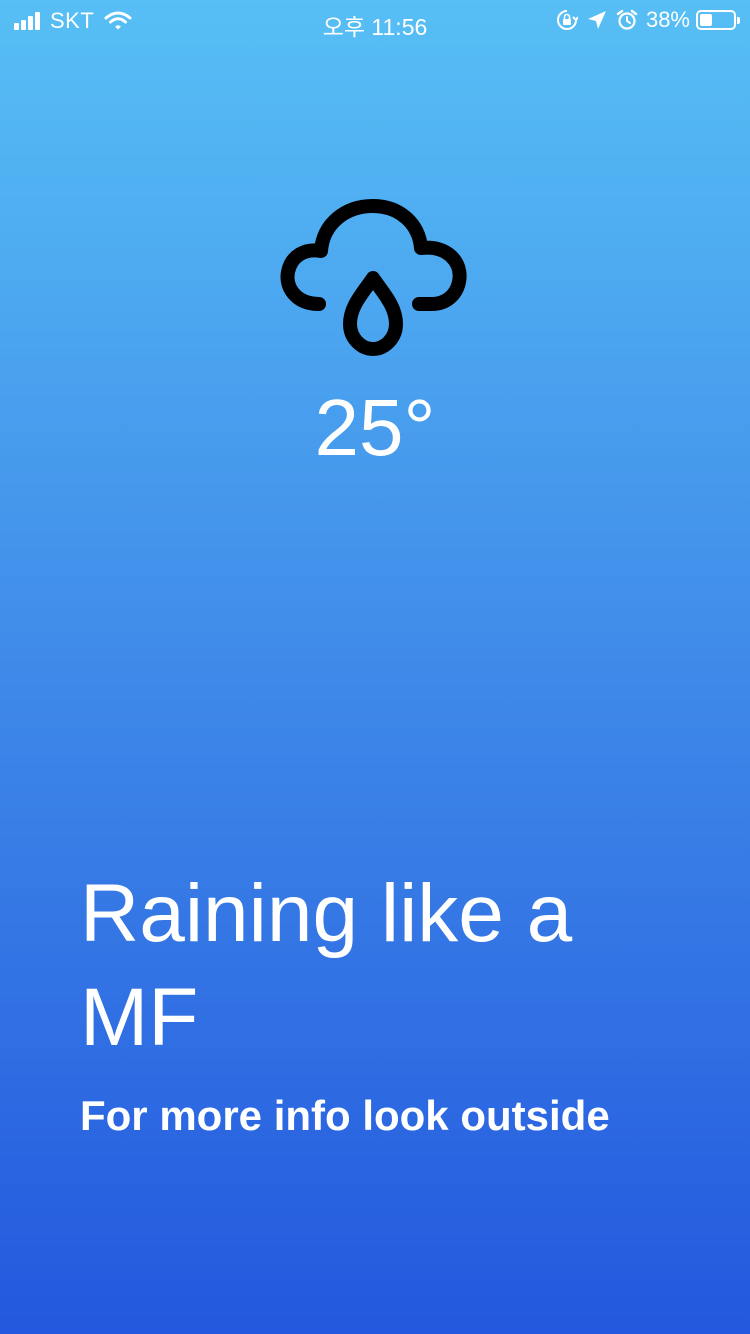  What do you see at coordinates (345, 1115) in the screenshot?
I see `weather-subtitle: For more info look outside` at bounding box center [345, 1115].